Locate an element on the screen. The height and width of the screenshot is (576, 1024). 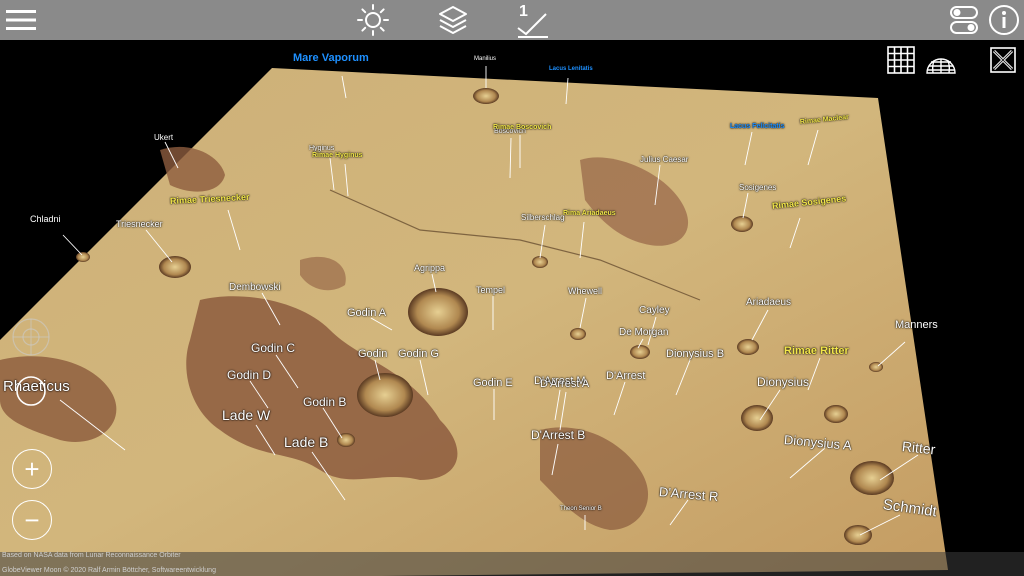
navigation-pad-icon is located at coordinates (31, 337).